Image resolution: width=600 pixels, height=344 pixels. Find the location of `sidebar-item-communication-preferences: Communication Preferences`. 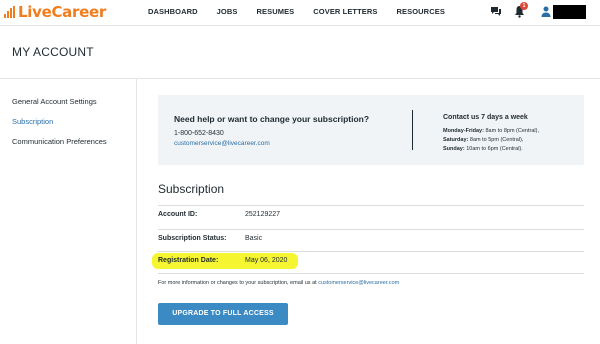

sidebar-item-communication-preferences: Communication Preferences is located at coordinates (59, 141).